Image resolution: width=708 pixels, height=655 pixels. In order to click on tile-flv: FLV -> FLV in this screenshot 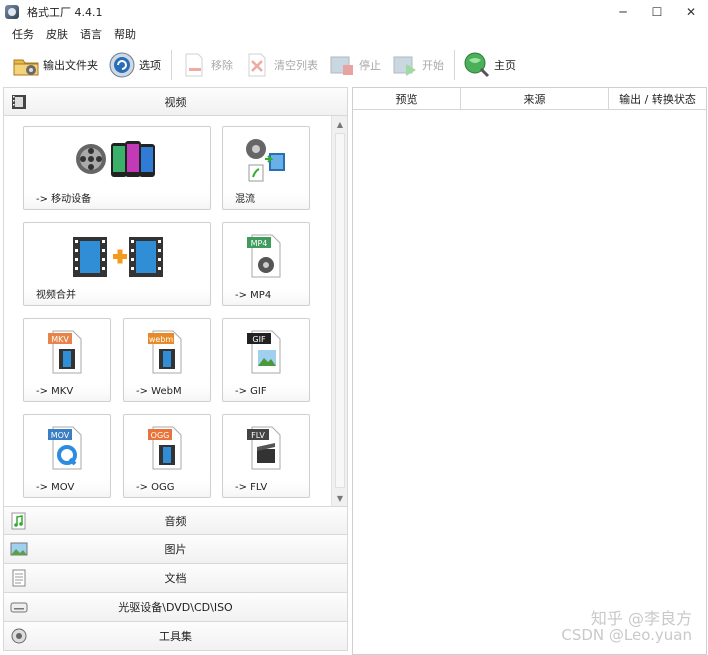, I will do `click(266, 456)`.